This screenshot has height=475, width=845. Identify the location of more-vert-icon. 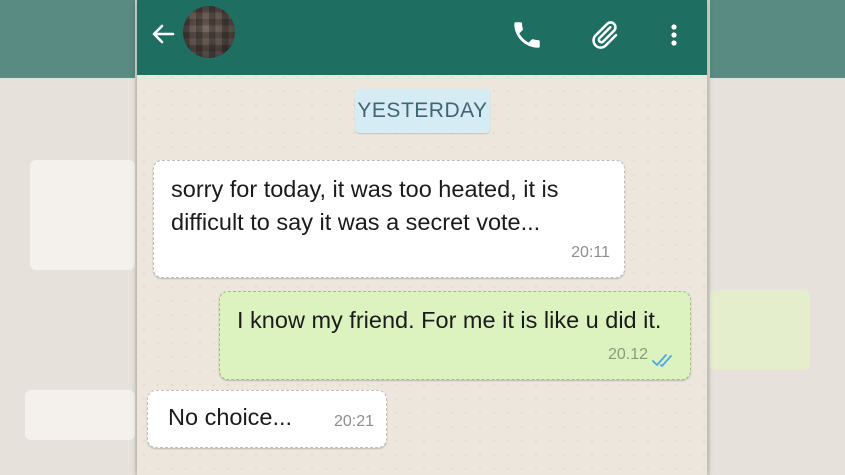
(674, 35).